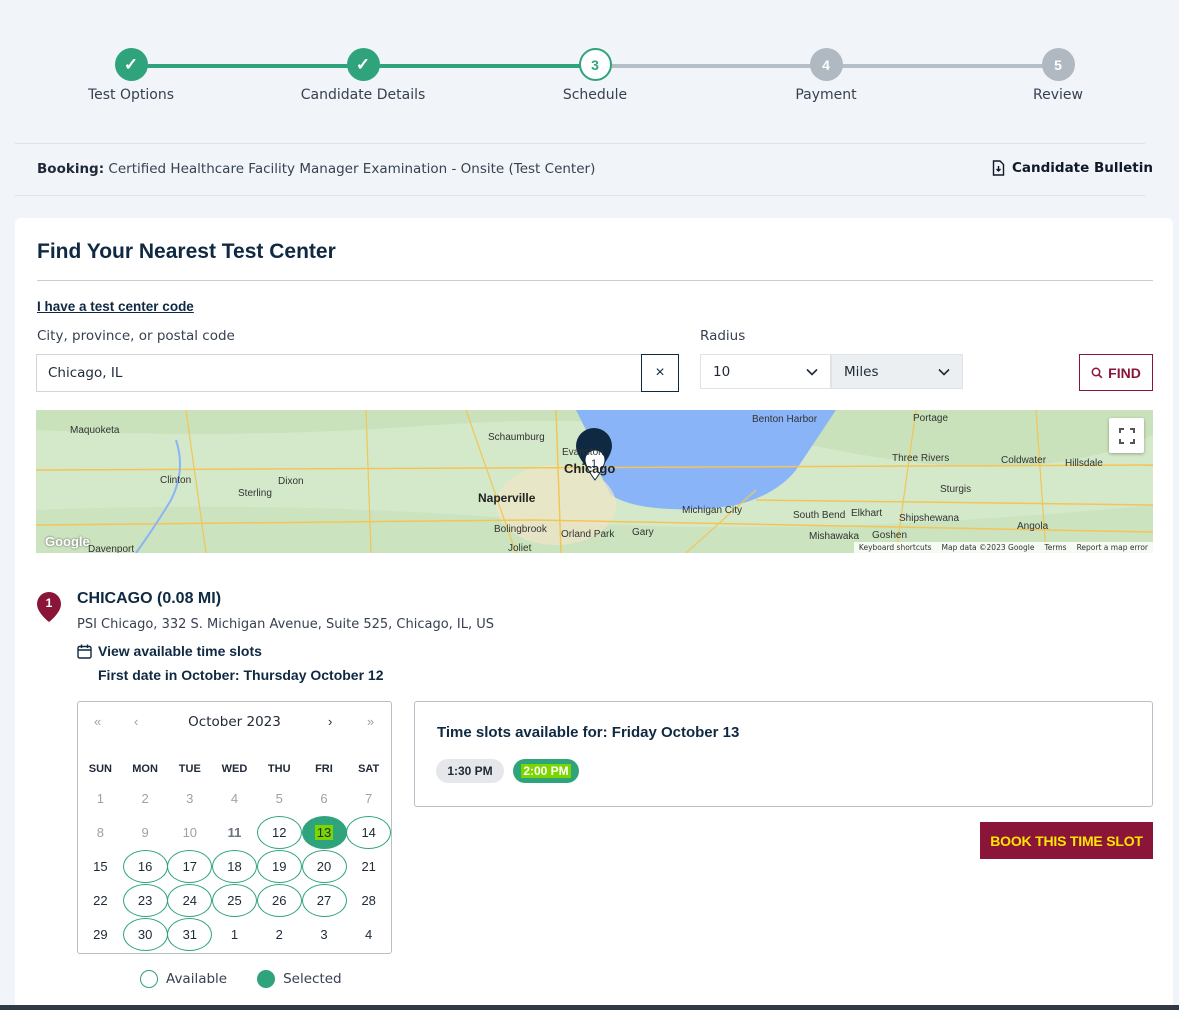  I want to click on calendar-day: 21, so click(368, 866).